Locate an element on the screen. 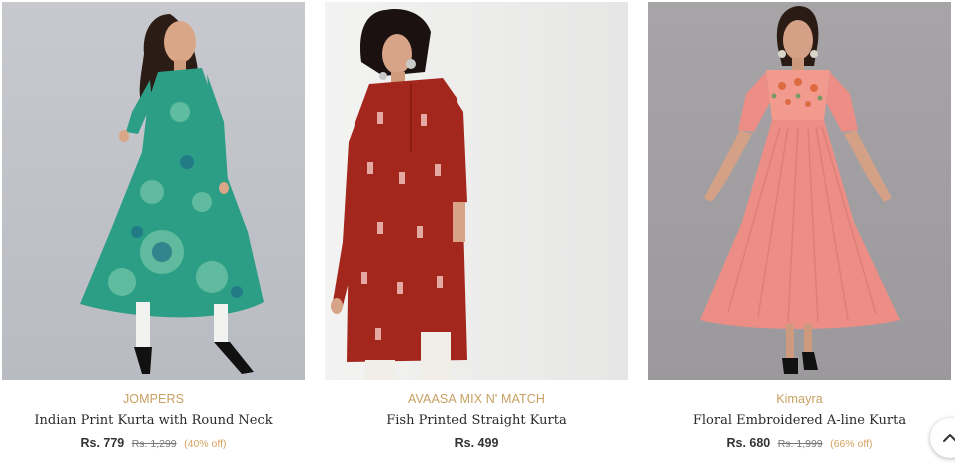 This screenshot has width=955, height=466. product-title: Indian Print Kurta with Round Neck is located at coordinates (153, 421).